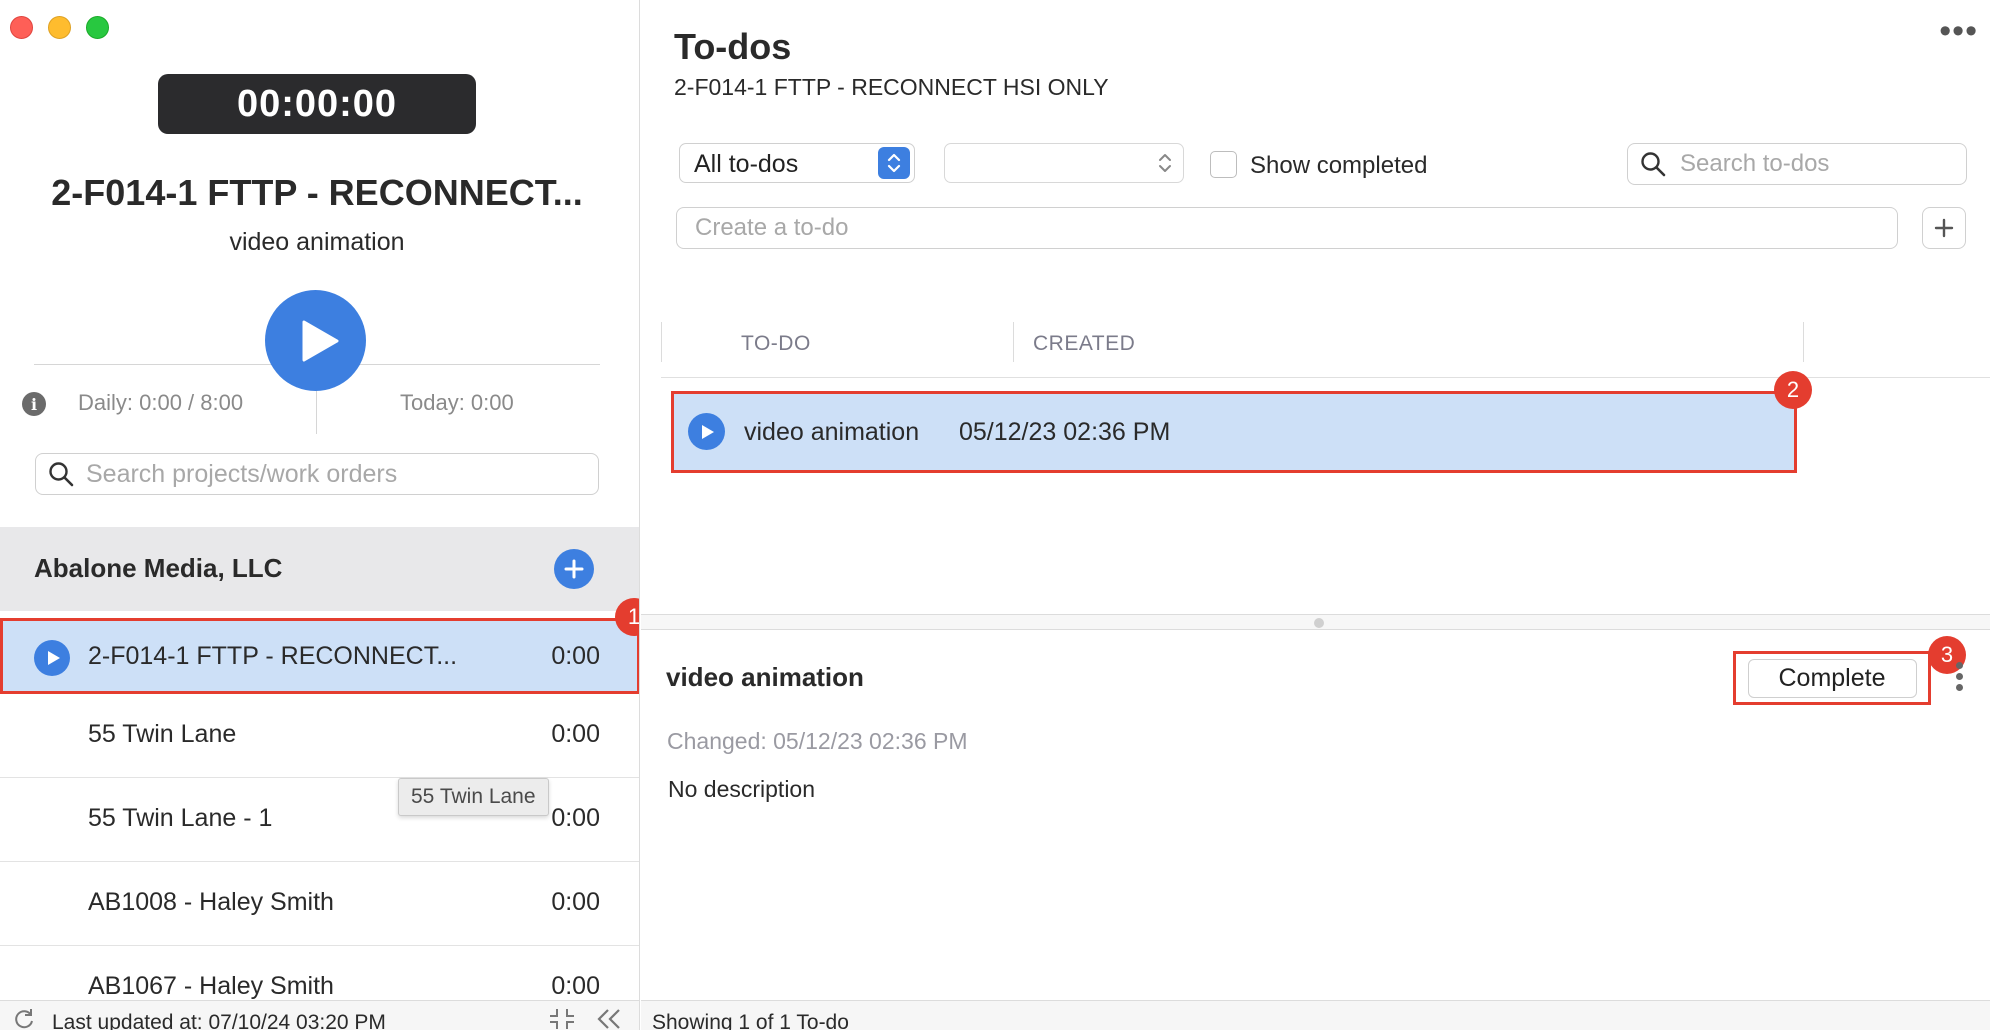  Describe the element at coordinates (1287, 228) in the screenshot. I see `create-todo-input` at that location.